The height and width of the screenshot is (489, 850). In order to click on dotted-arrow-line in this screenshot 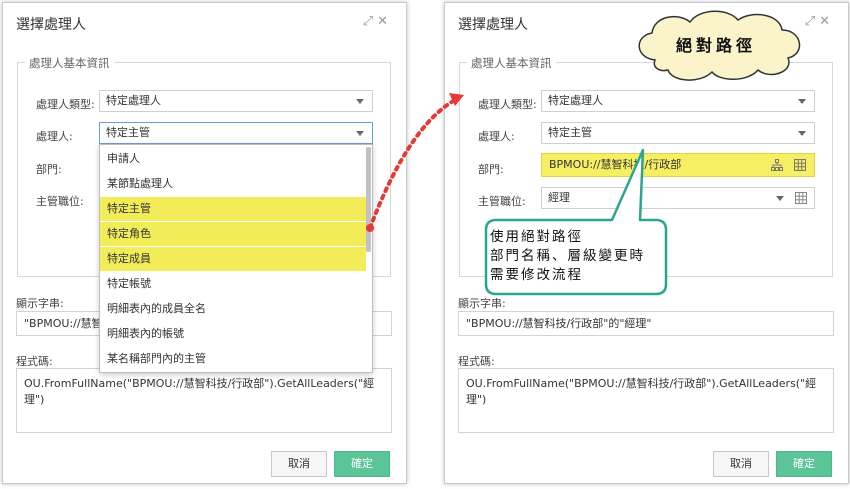, I will do `click(412, 164)`.